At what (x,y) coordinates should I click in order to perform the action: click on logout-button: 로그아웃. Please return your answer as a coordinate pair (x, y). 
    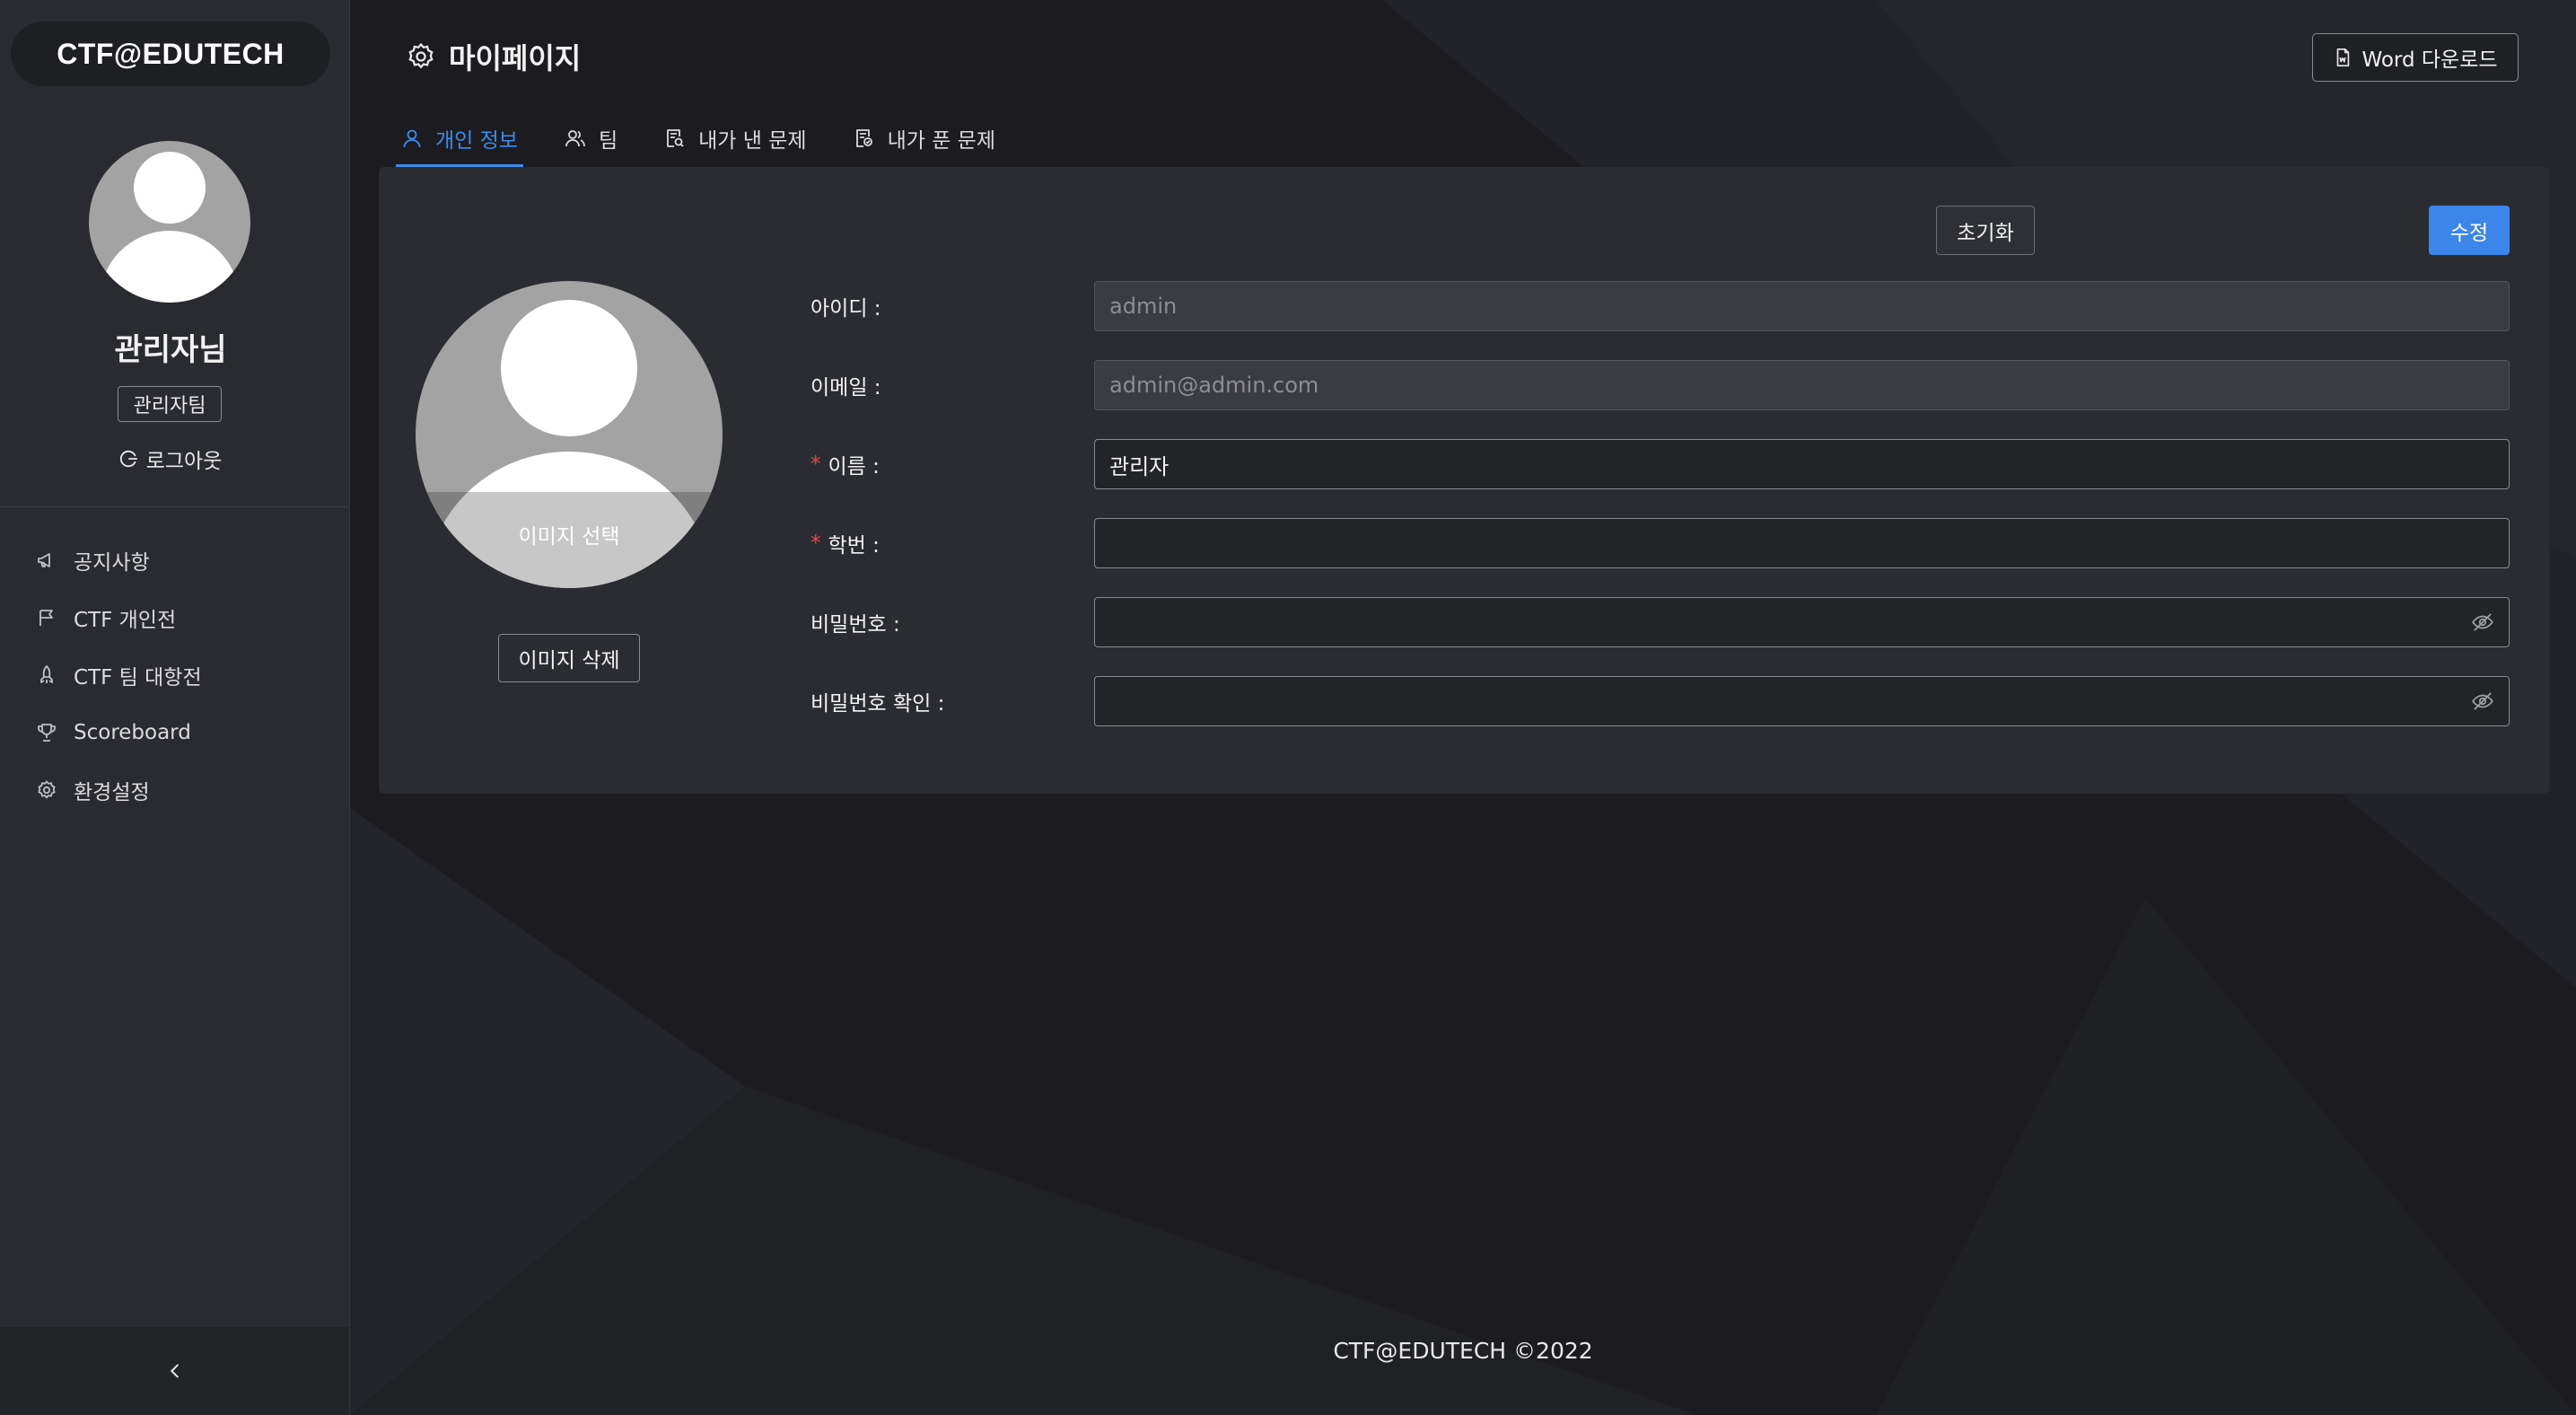
    Looking at the image, I should click on (170, 459).